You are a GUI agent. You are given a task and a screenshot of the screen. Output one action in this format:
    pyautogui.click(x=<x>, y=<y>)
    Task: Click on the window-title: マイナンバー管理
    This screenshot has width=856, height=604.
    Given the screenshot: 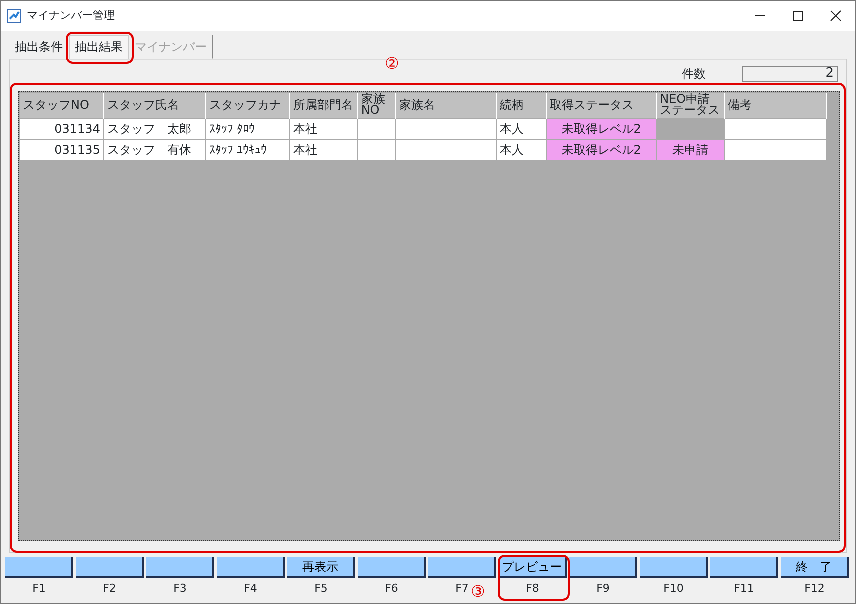 What is the action you would take?
    pyautogui.click(x=71, y=16)
    